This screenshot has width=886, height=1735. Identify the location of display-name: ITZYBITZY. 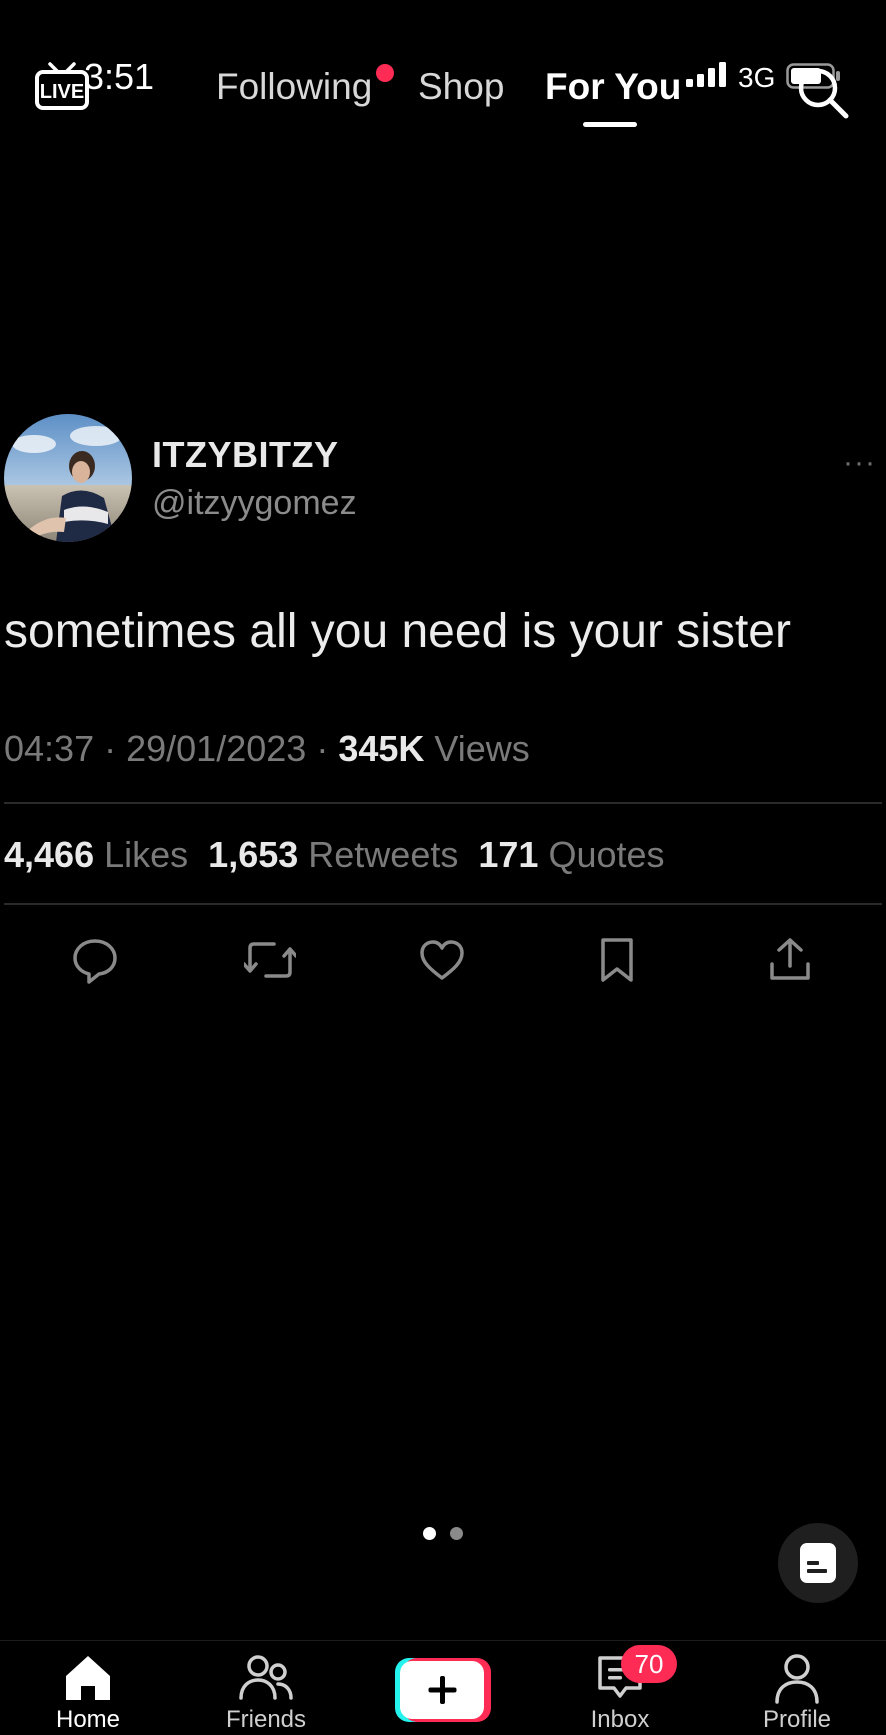
(245, 455).